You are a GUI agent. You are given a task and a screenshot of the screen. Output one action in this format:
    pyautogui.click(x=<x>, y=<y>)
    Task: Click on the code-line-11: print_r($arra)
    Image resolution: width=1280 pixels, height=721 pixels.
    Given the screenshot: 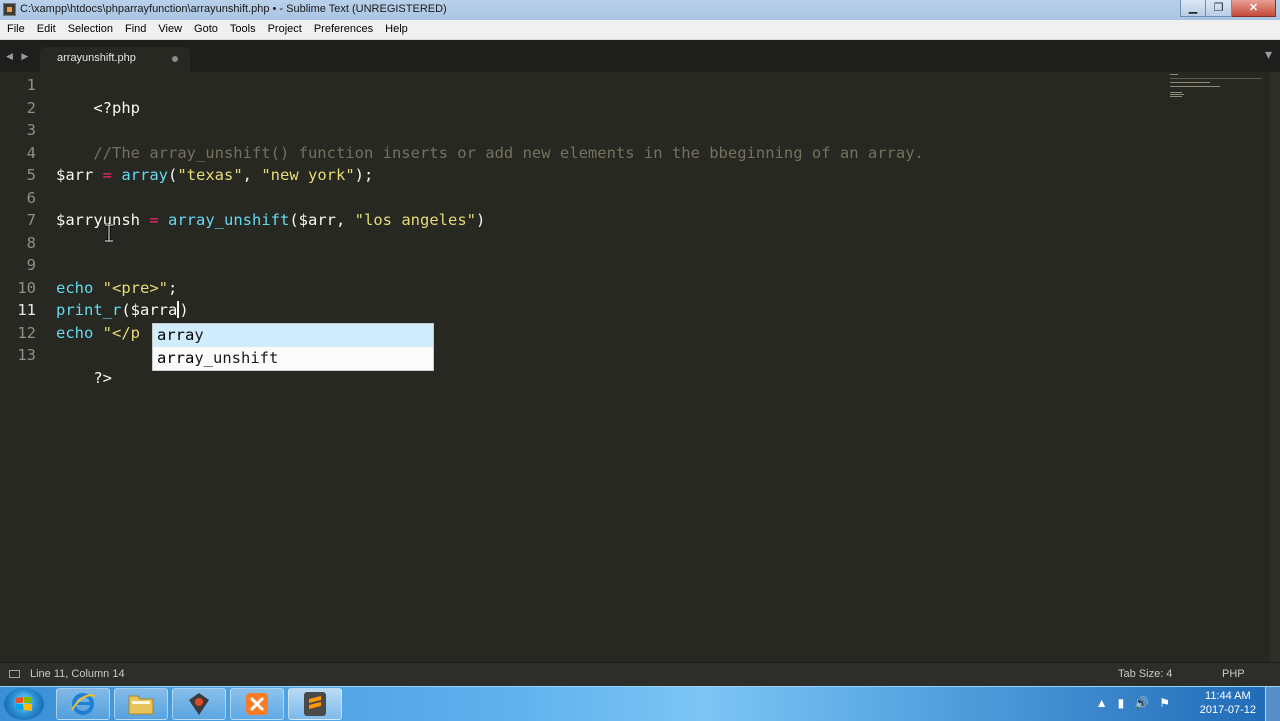 What is the action you would take?
    pyautogui.click(x=122, y=310)
    